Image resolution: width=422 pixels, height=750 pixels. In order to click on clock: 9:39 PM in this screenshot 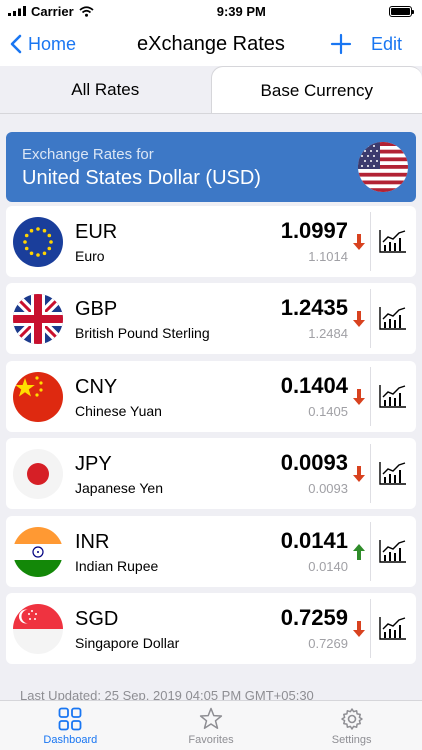, I will do `click(241, 11)`.